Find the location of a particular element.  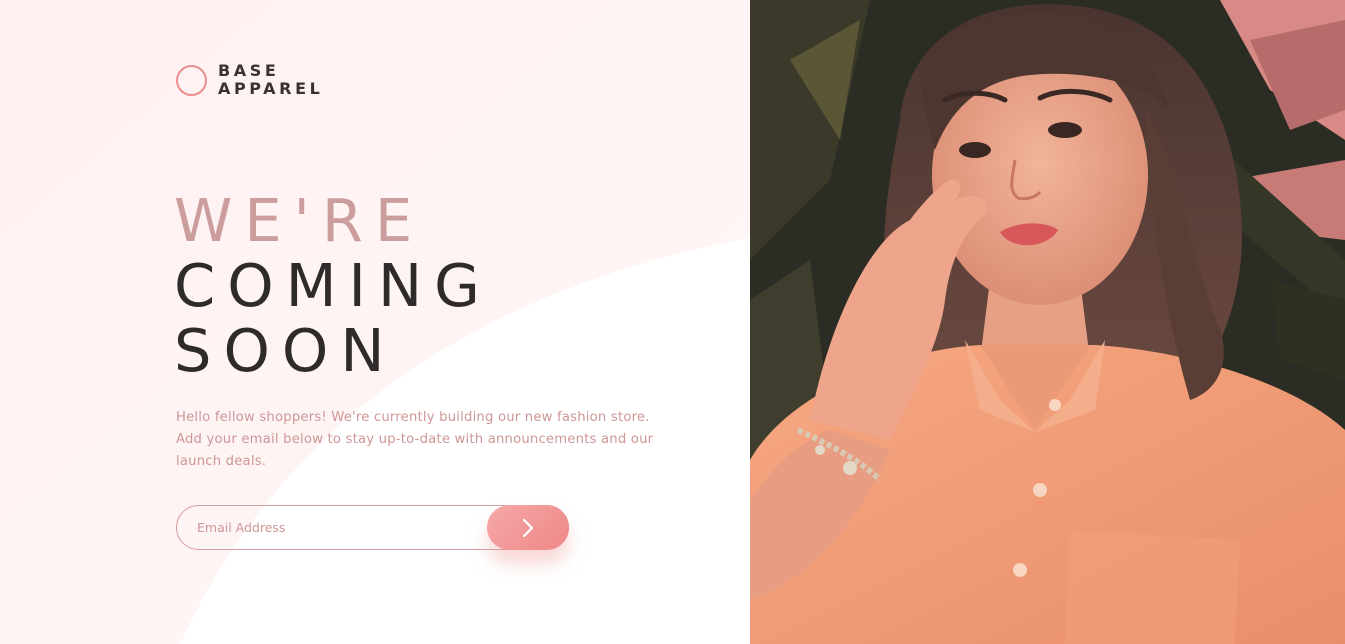

brand-logo: BASE APPAREL is located at coordinates (249, 80).